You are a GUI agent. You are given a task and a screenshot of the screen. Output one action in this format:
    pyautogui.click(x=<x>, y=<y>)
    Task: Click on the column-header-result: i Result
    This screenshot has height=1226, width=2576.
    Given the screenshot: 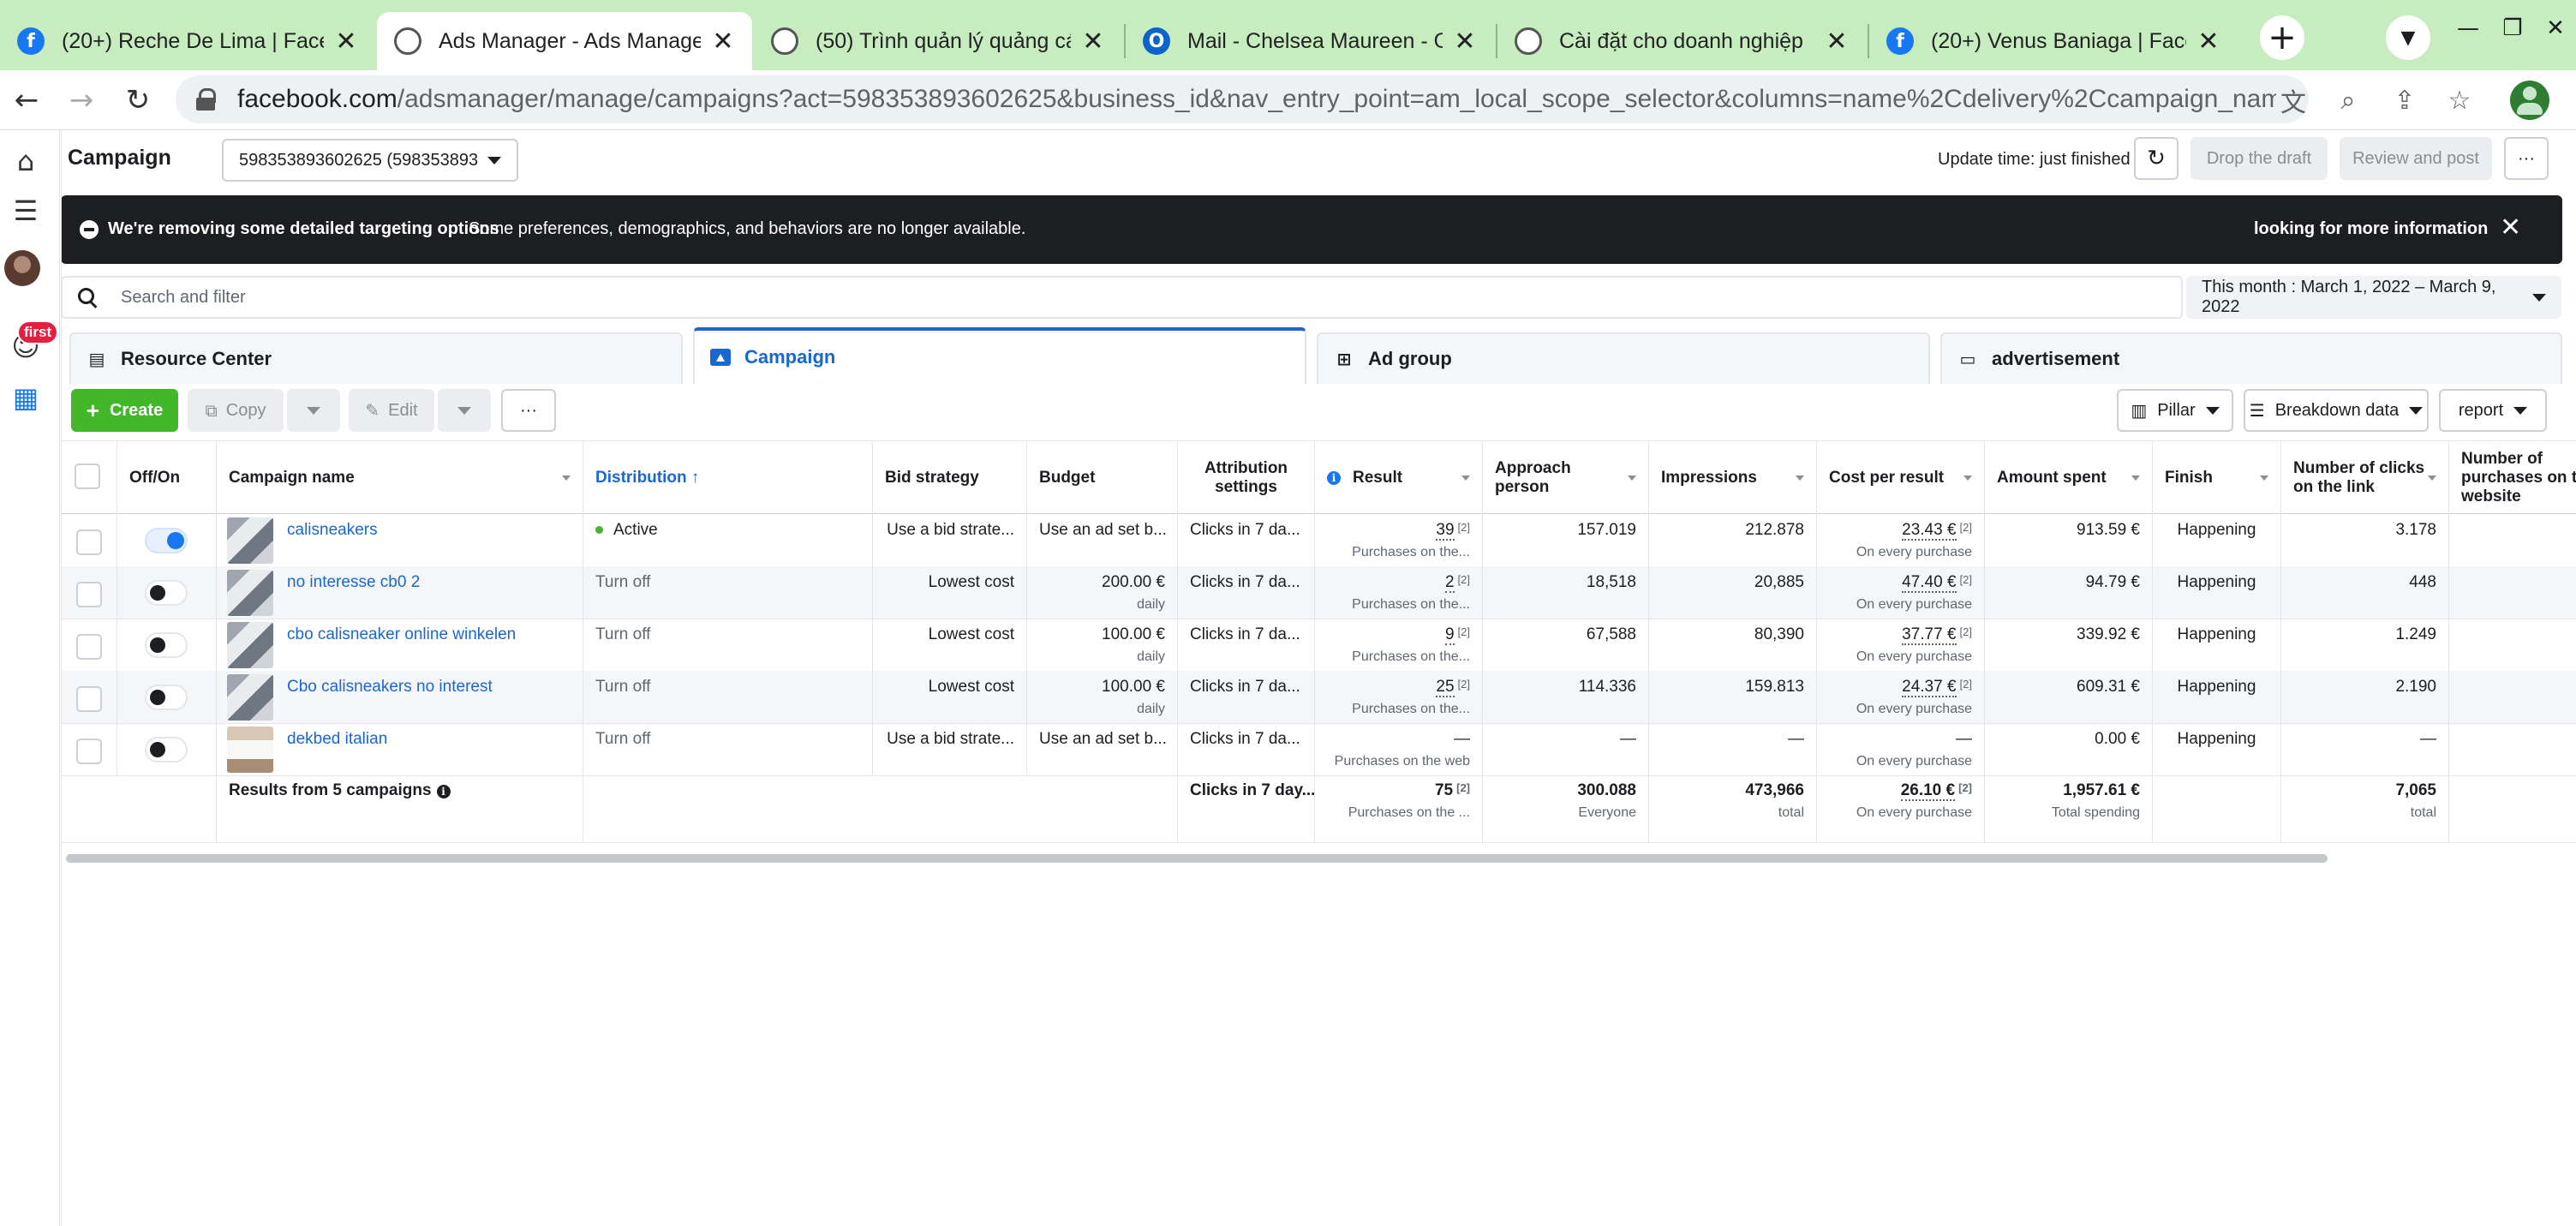 What is the action you would take?
    pyautogui.click(x=1399, y=478)
    